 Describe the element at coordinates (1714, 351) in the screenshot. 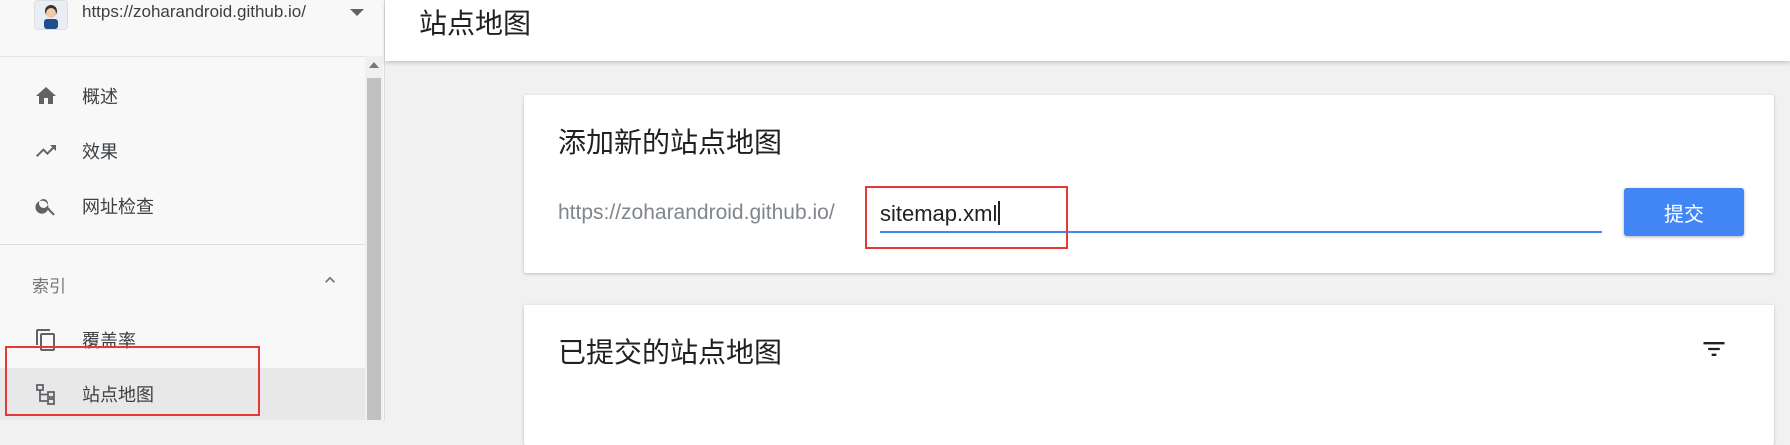

I see `filter-icon` at that location.